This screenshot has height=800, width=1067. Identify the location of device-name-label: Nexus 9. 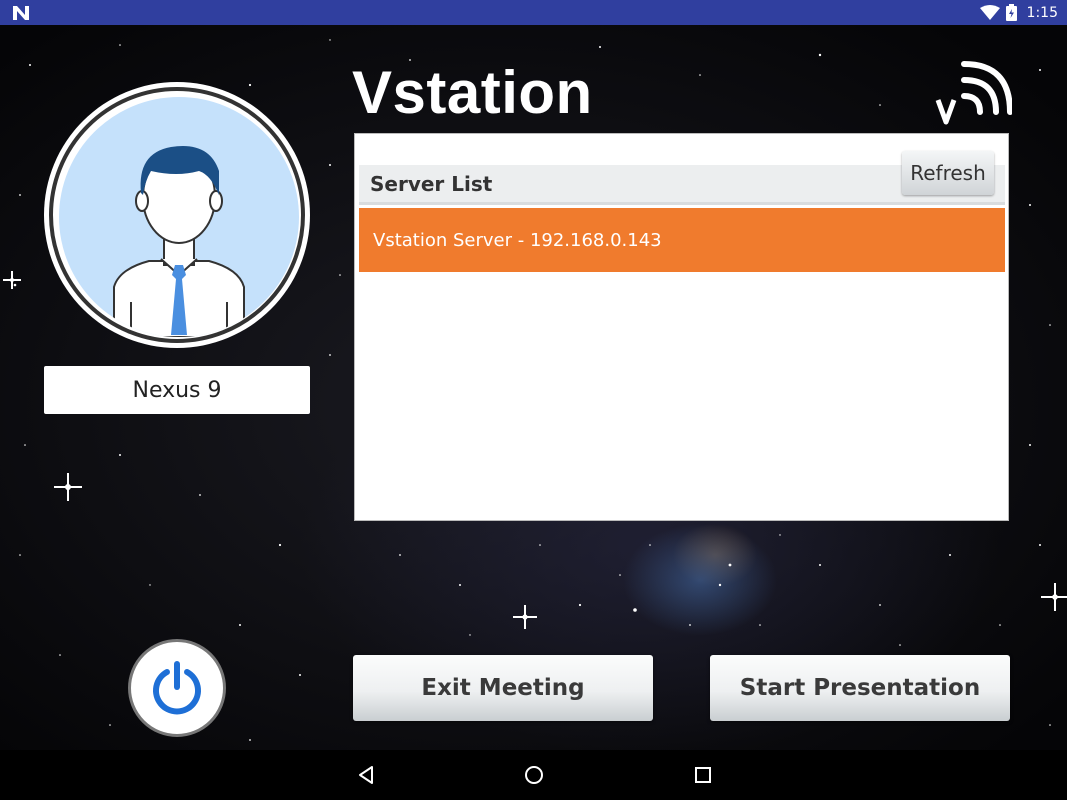
(177, 390).